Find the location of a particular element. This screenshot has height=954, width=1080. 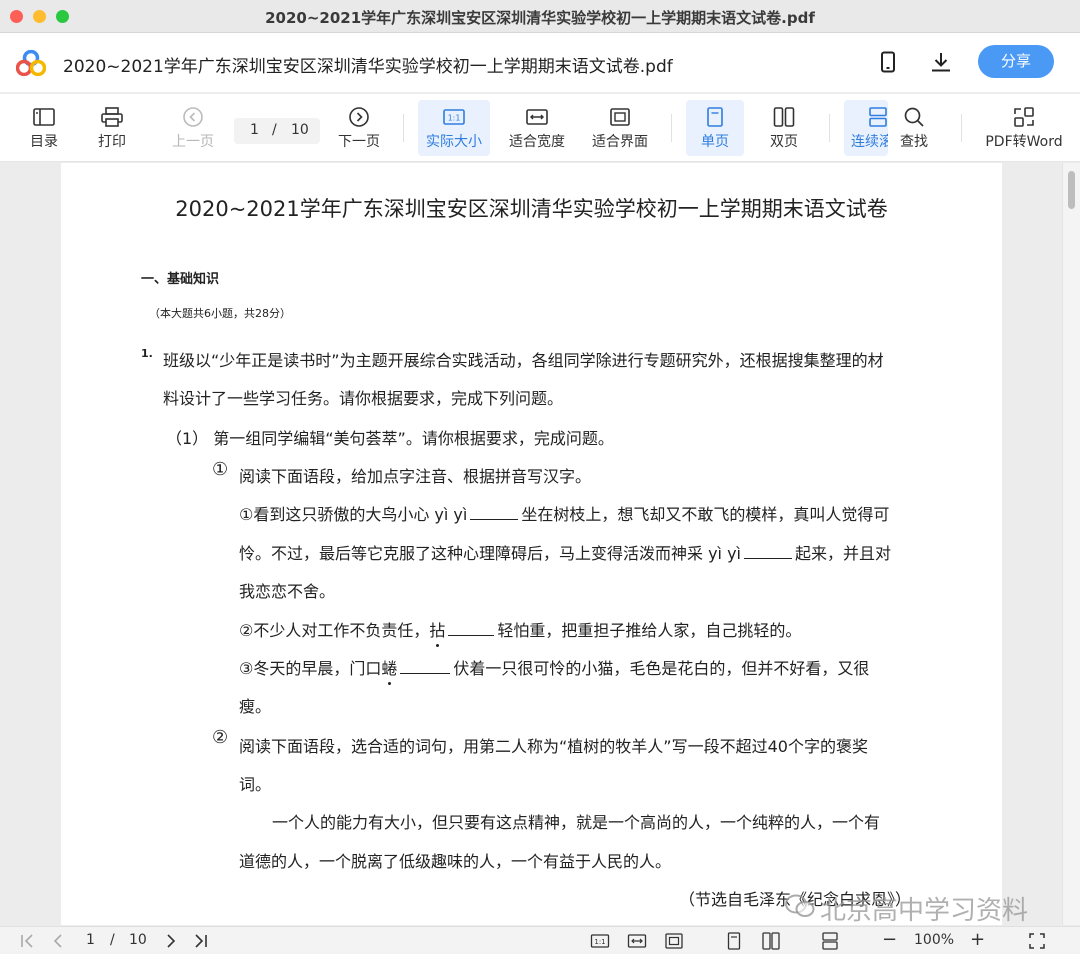

quote-line1: 一个人的能力有大小，但只要有这点精神，就是一个高尚的人，一个纯粹的人，一个有 is located at coordinates (576, 822).